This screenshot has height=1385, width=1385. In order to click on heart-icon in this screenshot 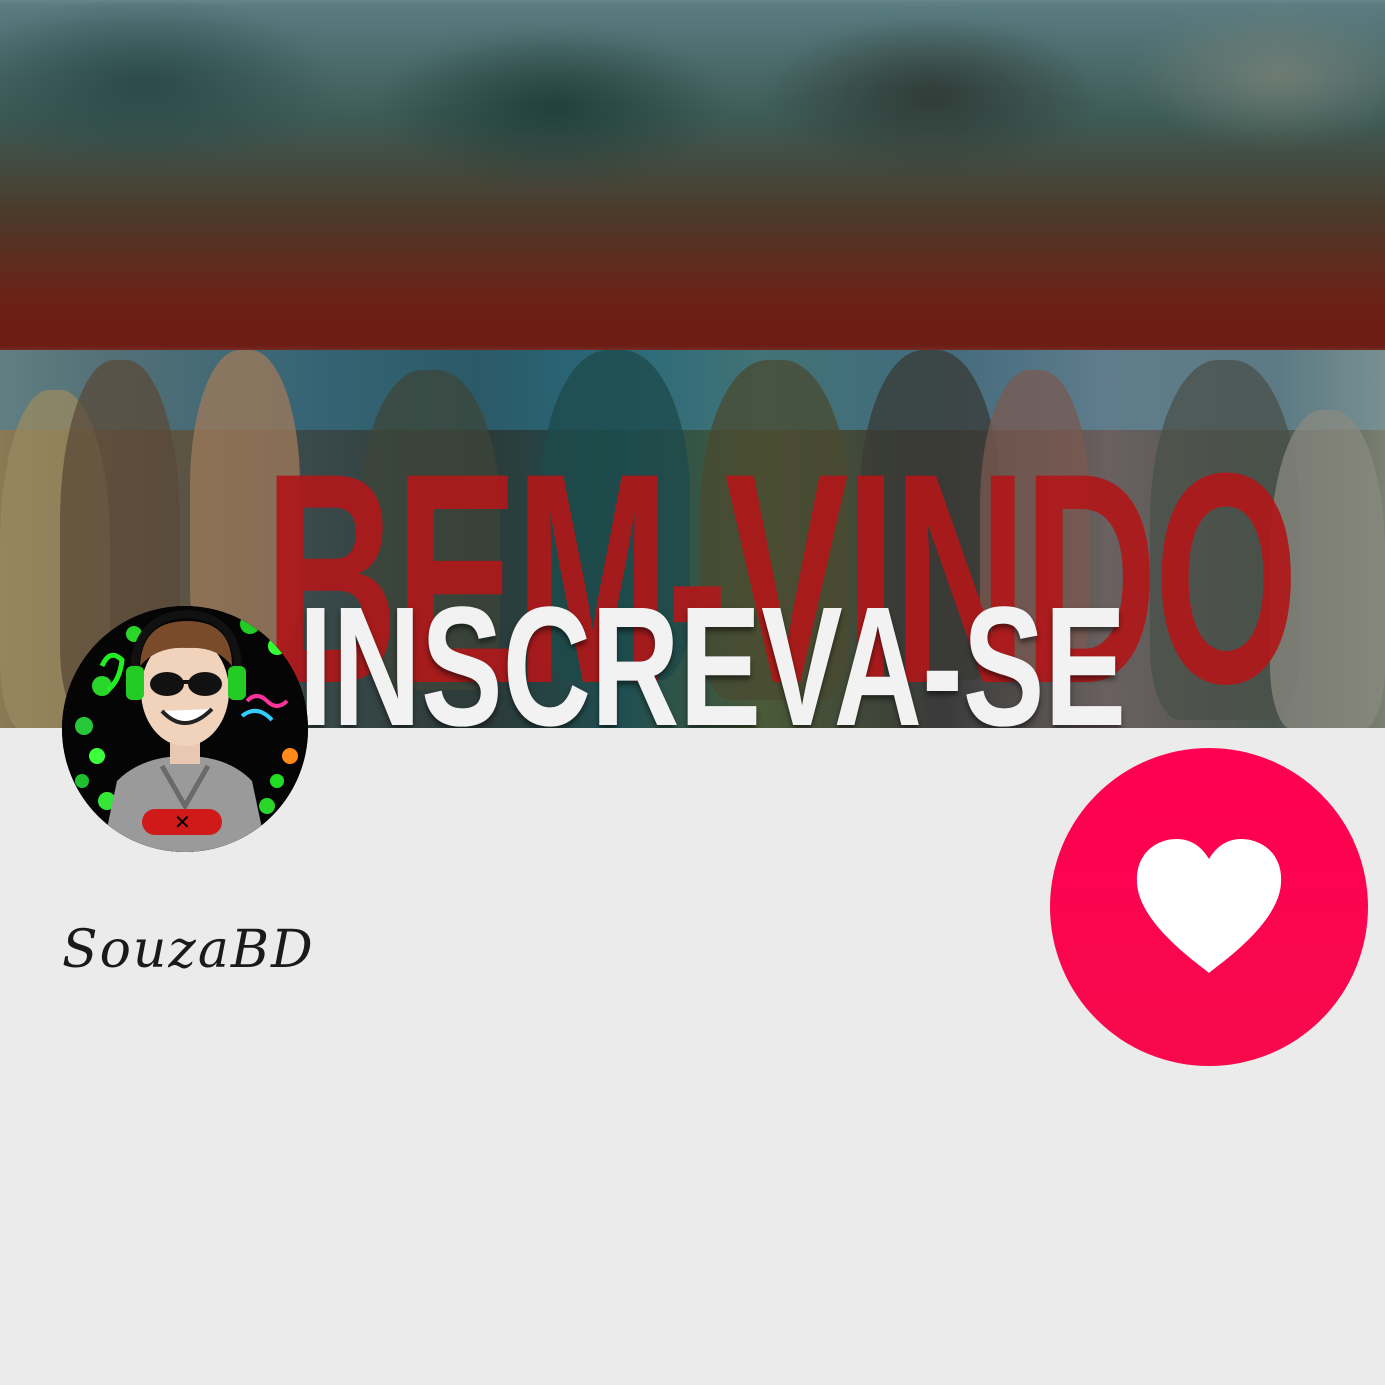, I will do `click(1209, 906)`.